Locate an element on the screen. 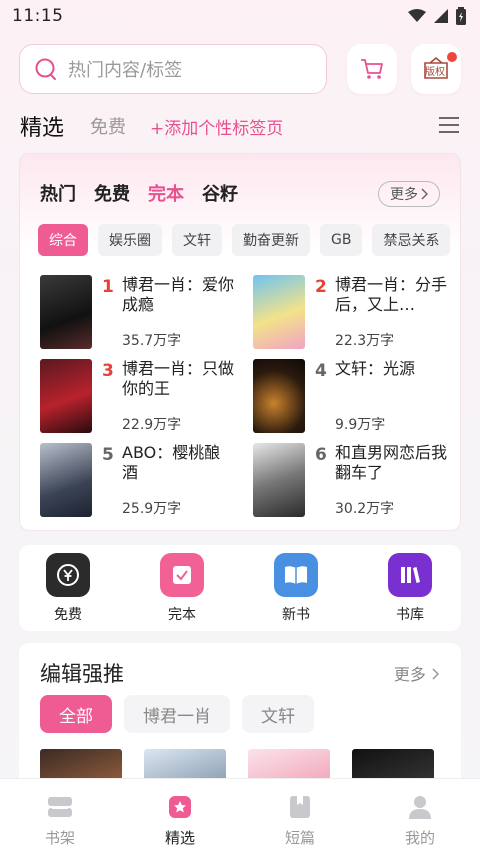 The height and width of the screenshot is (853, 480). completed-entry-icon is located at coordinates (182, 575).